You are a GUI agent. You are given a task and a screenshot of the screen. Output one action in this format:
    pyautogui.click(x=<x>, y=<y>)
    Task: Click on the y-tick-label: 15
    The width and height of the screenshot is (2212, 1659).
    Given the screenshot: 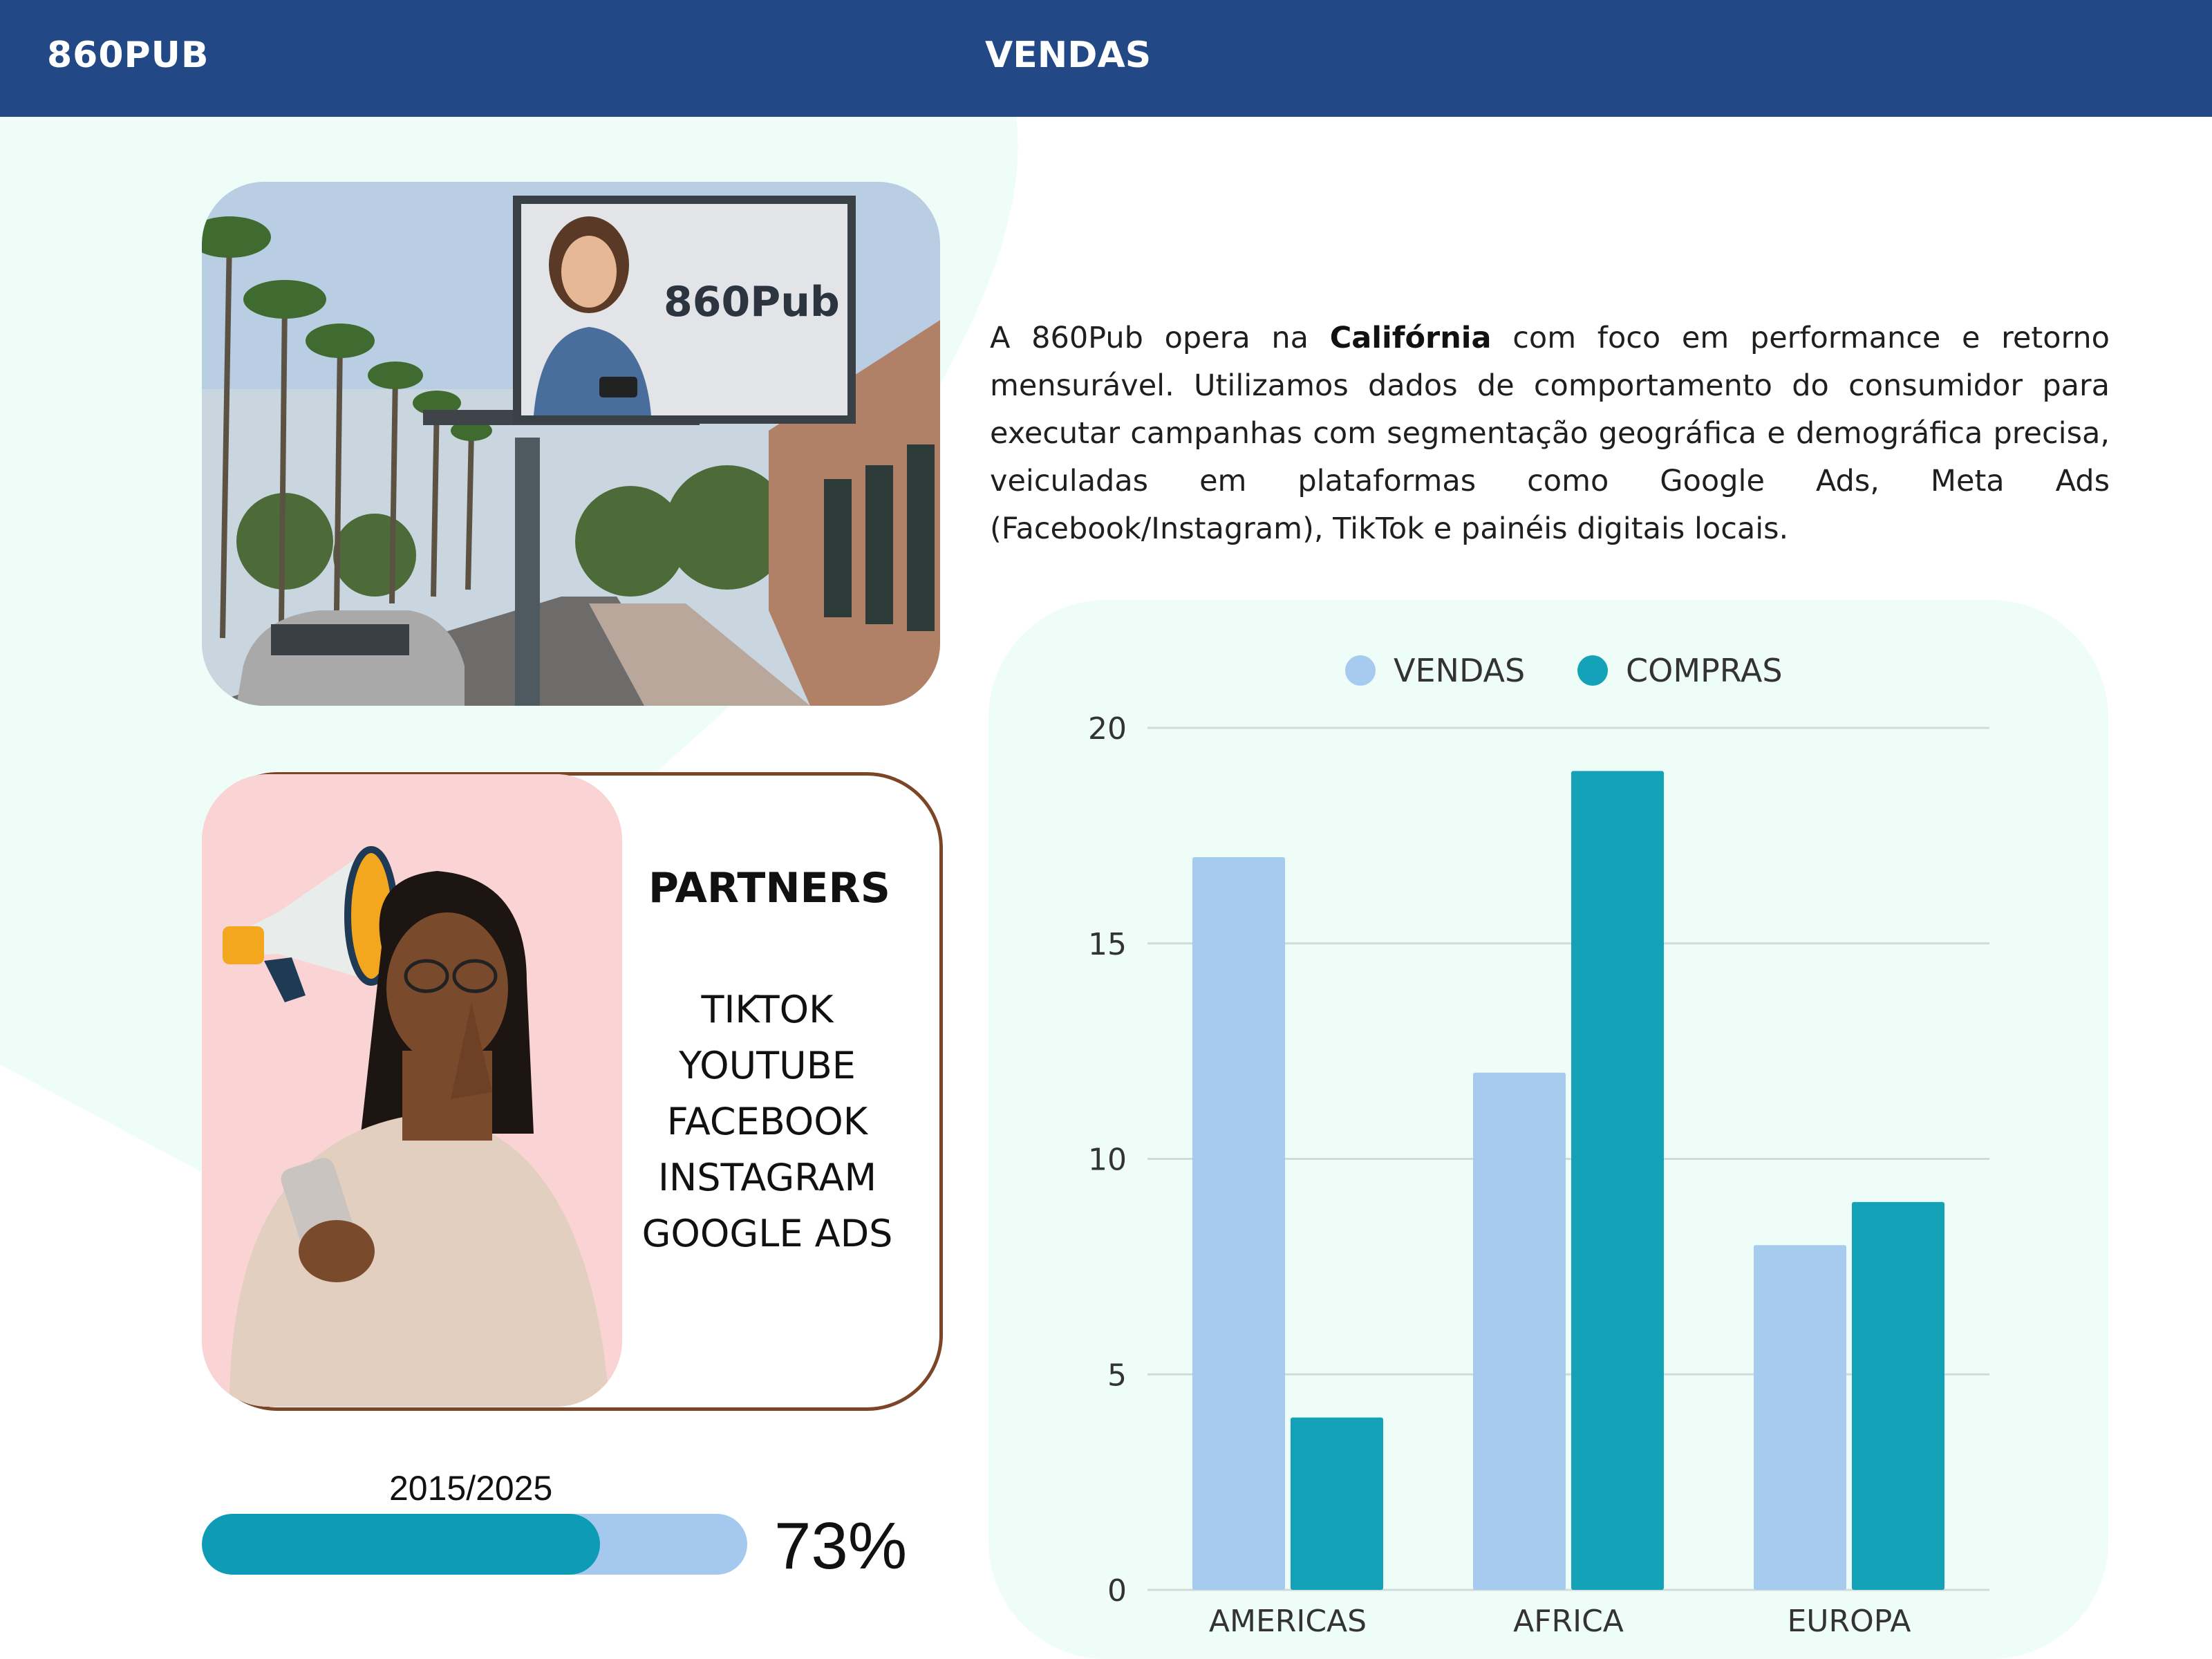 What is the action you would take?
    pyautogui.click(x=1107, y=944)
    